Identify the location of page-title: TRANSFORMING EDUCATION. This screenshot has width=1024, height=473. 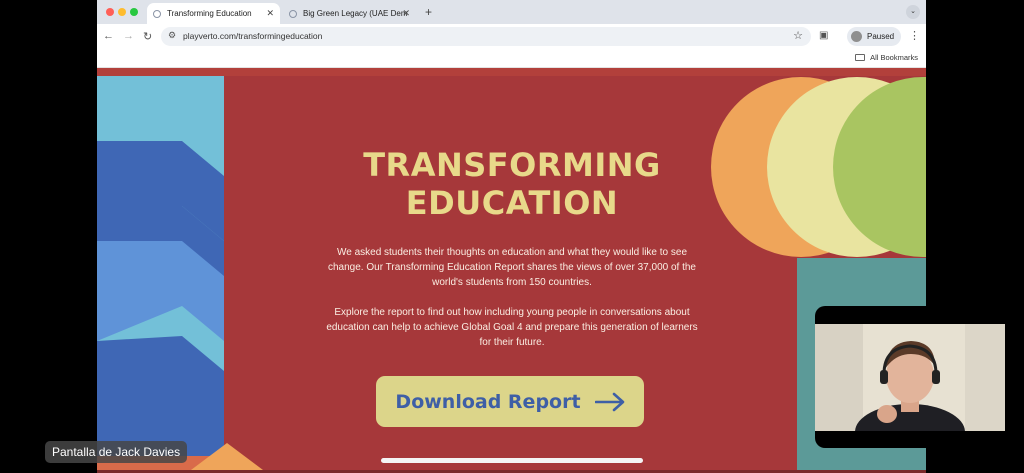
(512, 184).